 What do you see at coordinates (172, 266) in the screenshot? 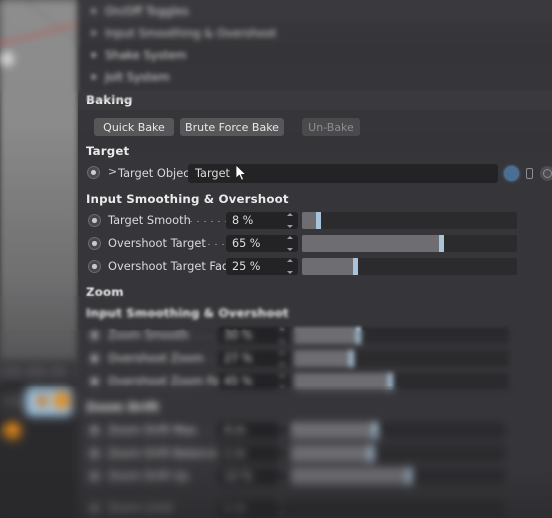
I see `property-label: Overshoot Target Fade` at bounding box center [172, 266].